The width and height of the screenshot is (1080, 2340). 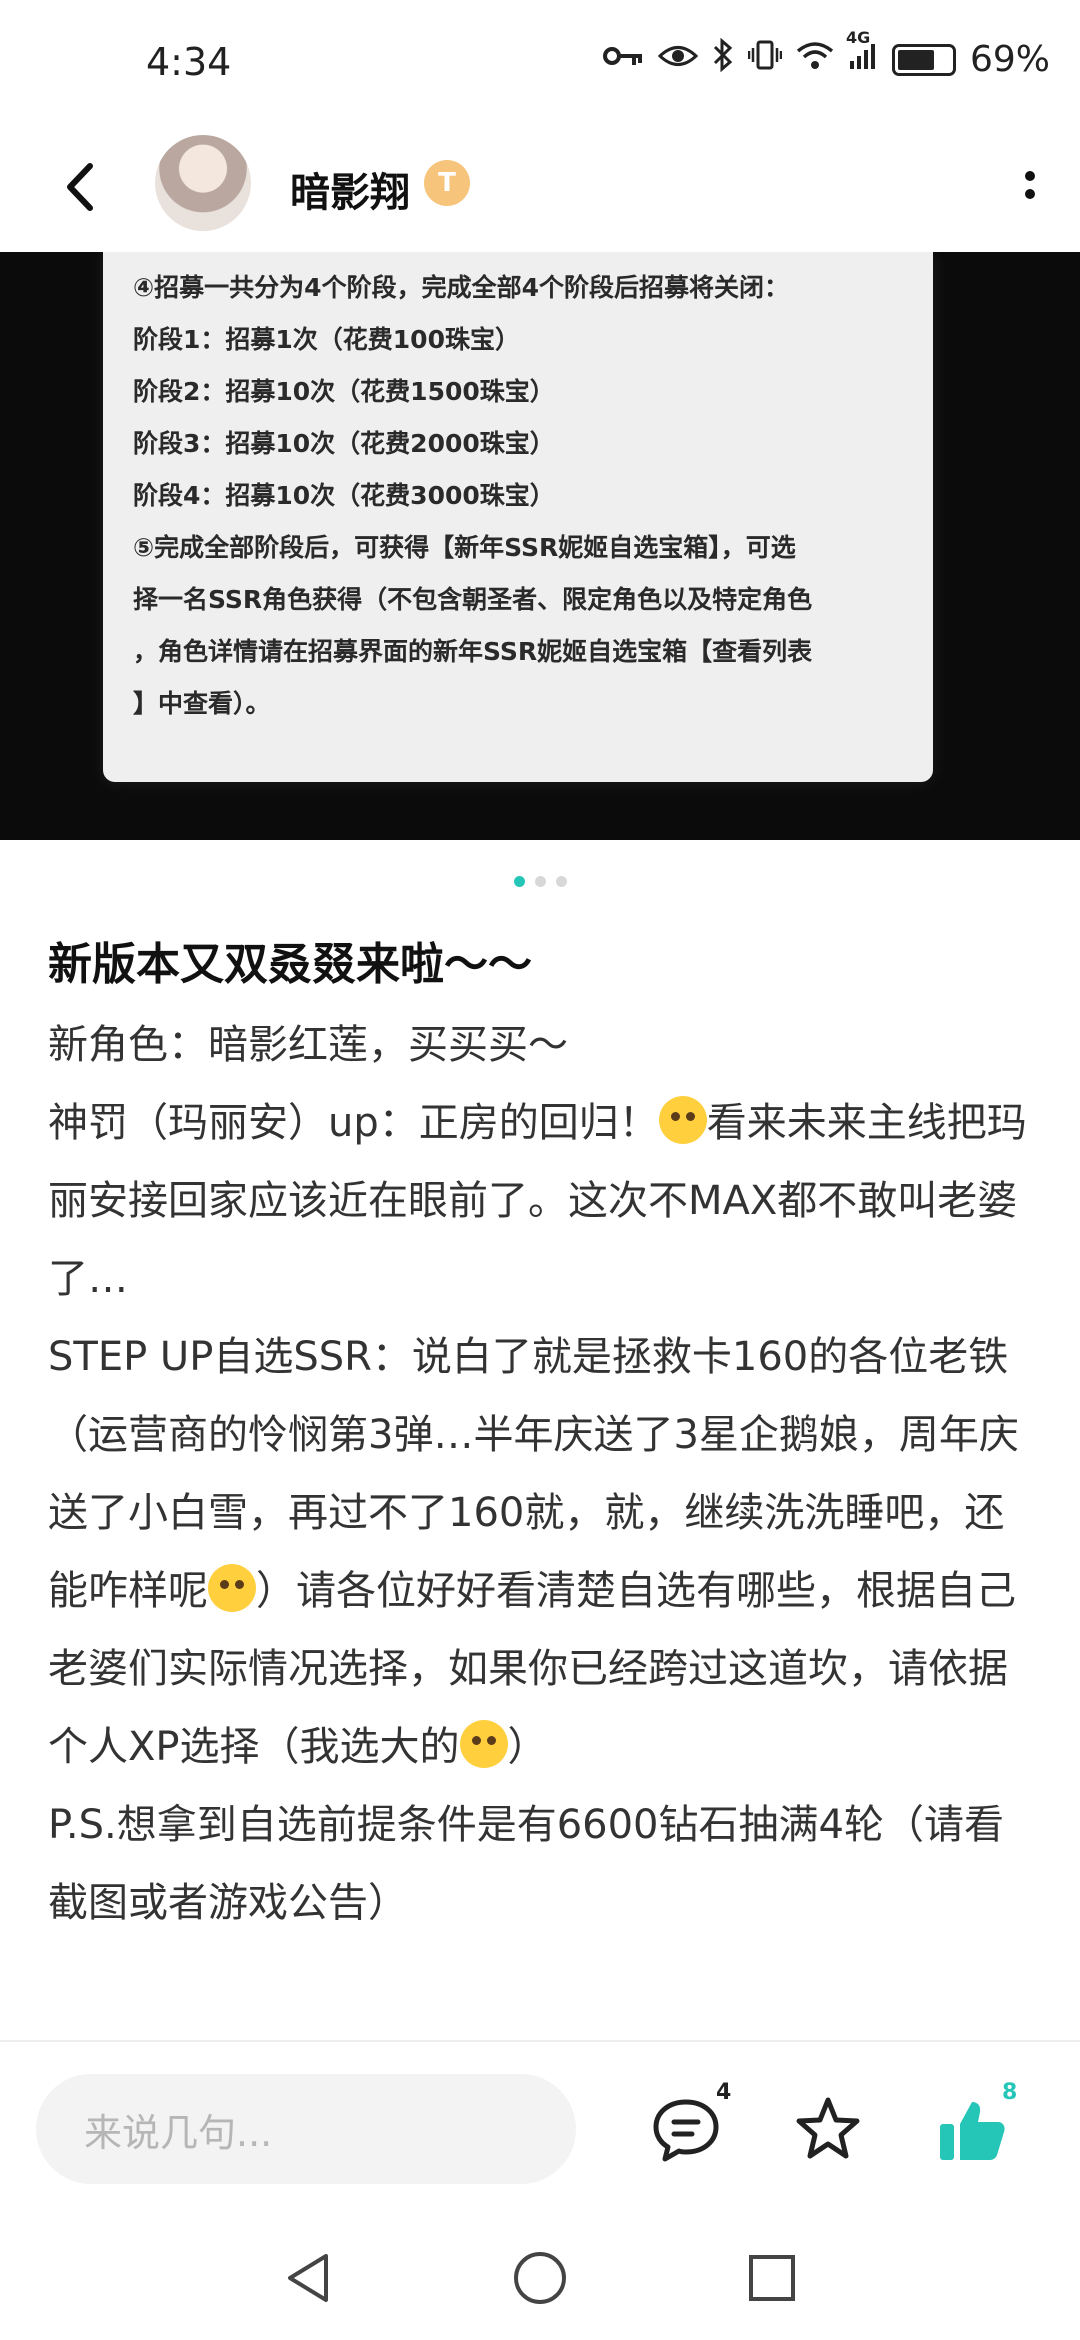 What do you see at coordinates (724, 2092) in the screenshot?
I see `comment-count: 4` at bounding box center [724, 2092].